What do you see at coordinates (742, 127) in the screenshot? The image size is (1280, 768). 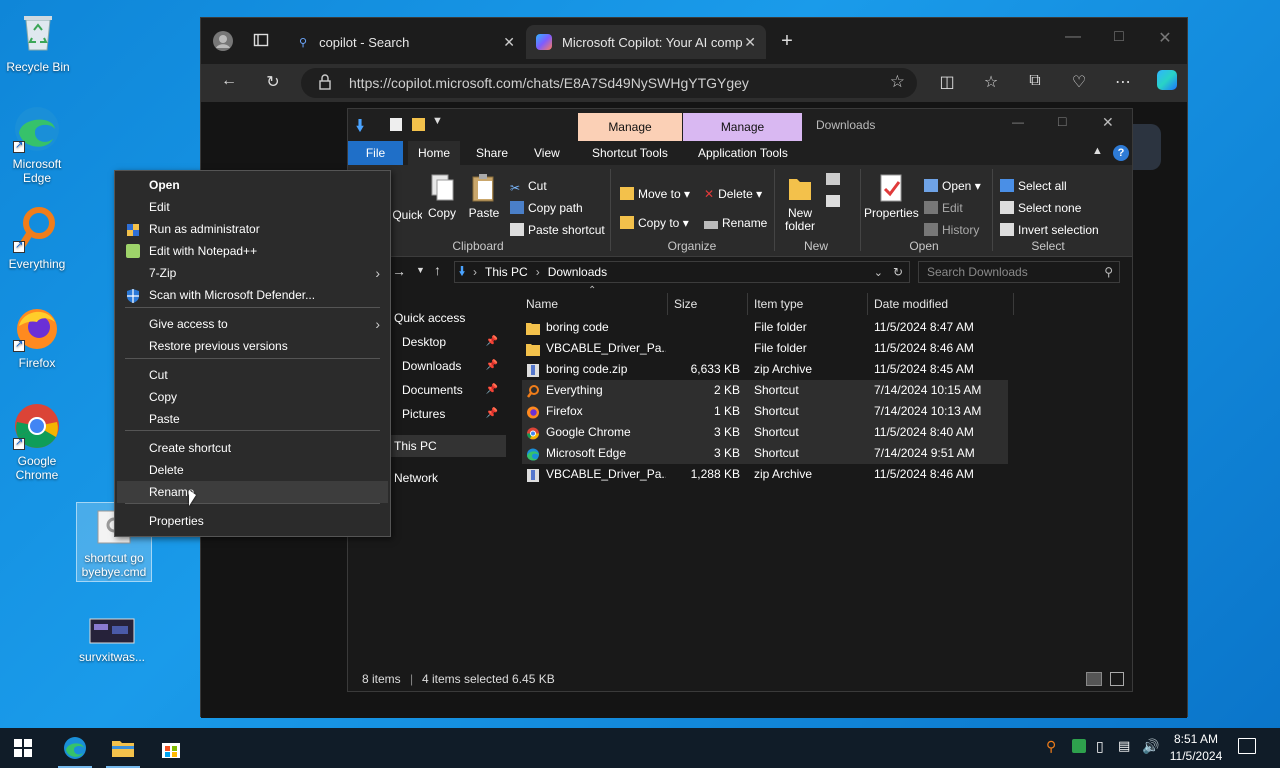 I see `ribbon-manage-app-tab: Manage` at bounding box center [742, 127].